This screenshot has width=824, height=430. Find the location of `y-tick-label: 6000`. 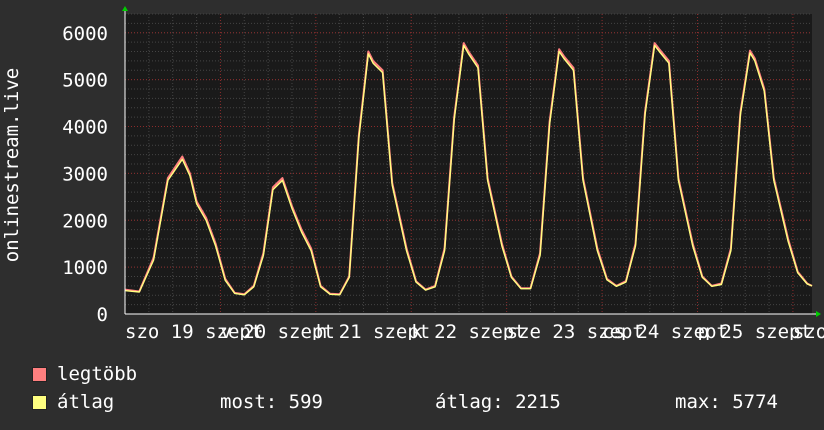

y-tick-label: 6000 is located at coordinates (85, 34).